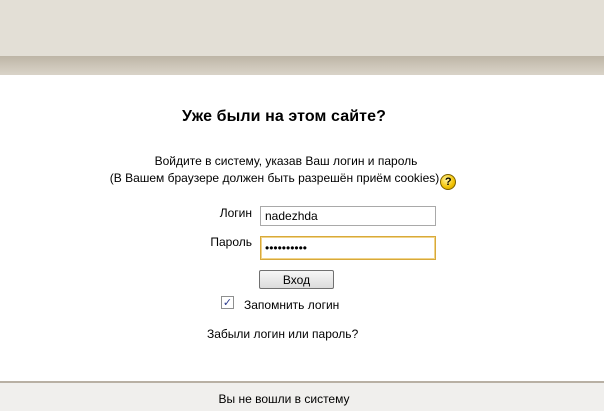 This screenshot has height=411, width=604. Describe the element at coordinates (282, 334) in the screenshot. I see `forgot-password-link: Забыли логин или пароль?` at that location.